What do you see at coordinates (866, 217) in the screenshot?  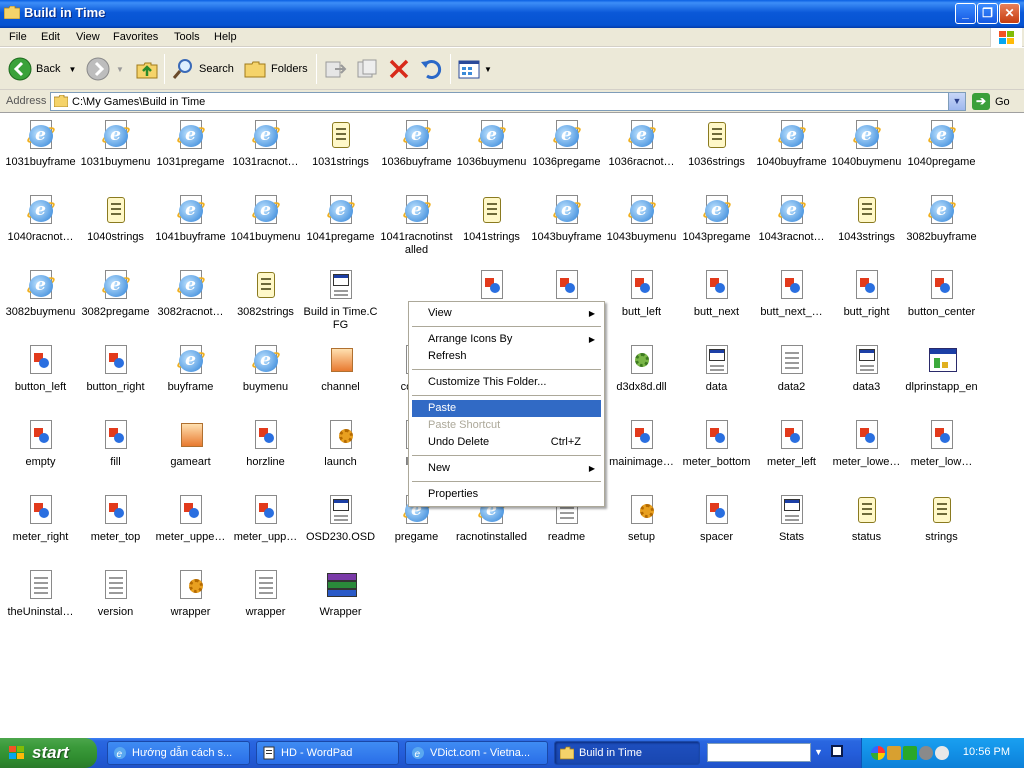 I see `file-item: 1043strings` at bounding box center [866, 217].